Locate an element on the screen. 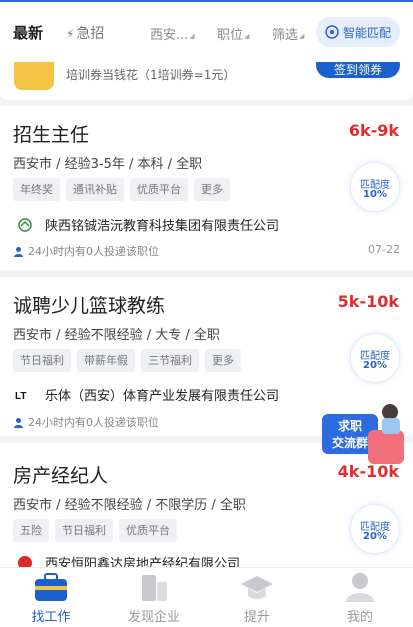  screen-filter-label: 筛选 is located at coordinates (285, 35).